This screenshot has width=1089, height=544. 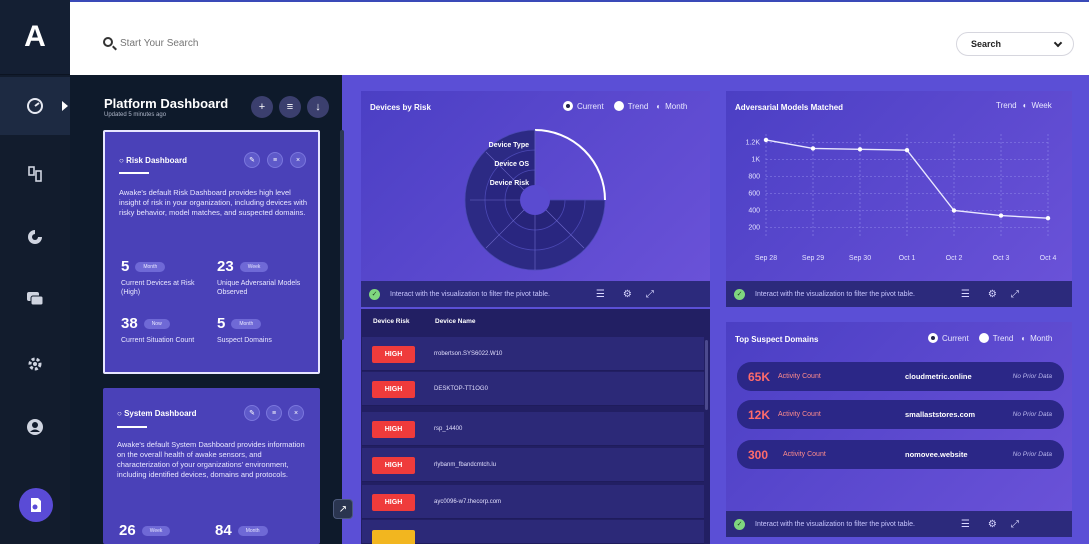 What do you see at coordinates (659, 106) in the screenshot?
I see `calendar-icon: ◐` at bounding box center [659, 106].